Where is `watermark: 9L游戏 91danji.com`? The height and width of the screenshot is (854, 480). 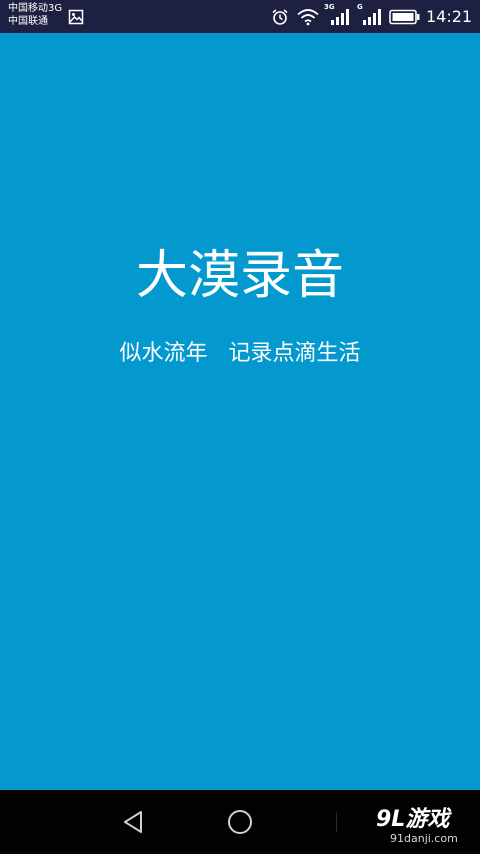
watermark: 9L游戏 91danji.com is located at coordinates (420, 828).